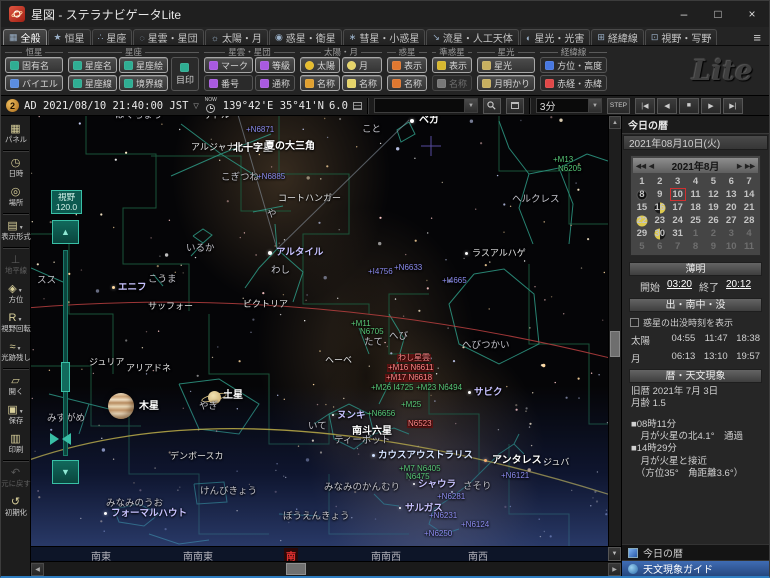 Image resolution: width=770 pixels, height=578 pixels. I want to click on calendar-day-22: 22, so click(642, 220).